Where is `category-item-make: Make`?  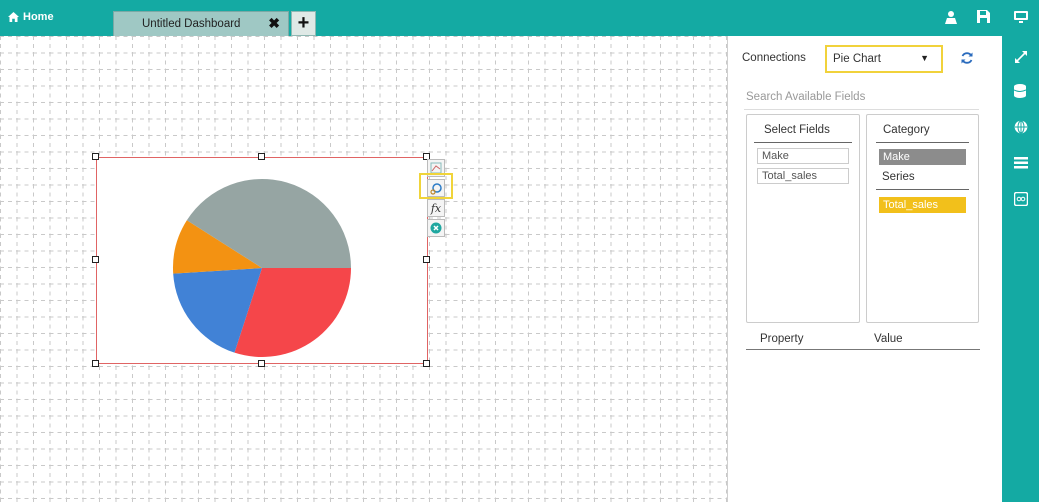 category-item-make: Make is located at coordinates (922, 157).